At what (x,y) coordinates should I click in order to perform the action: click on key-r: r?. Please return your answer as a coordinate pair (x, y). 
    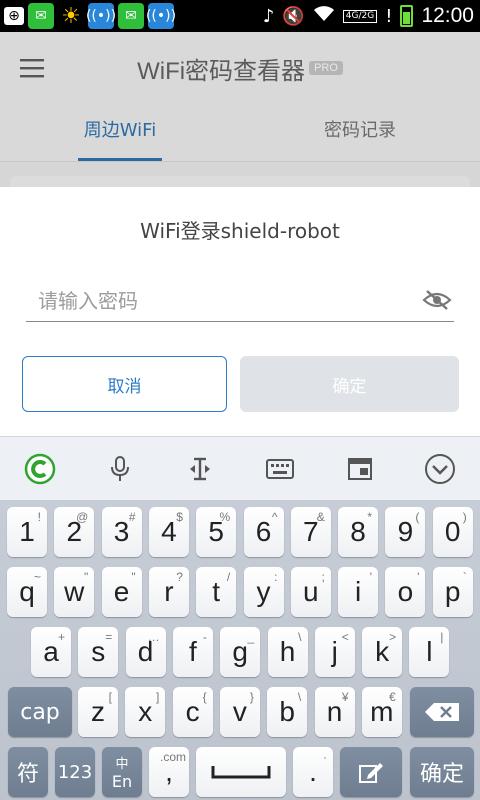
    Looking at the image, I should click on (168, 592).